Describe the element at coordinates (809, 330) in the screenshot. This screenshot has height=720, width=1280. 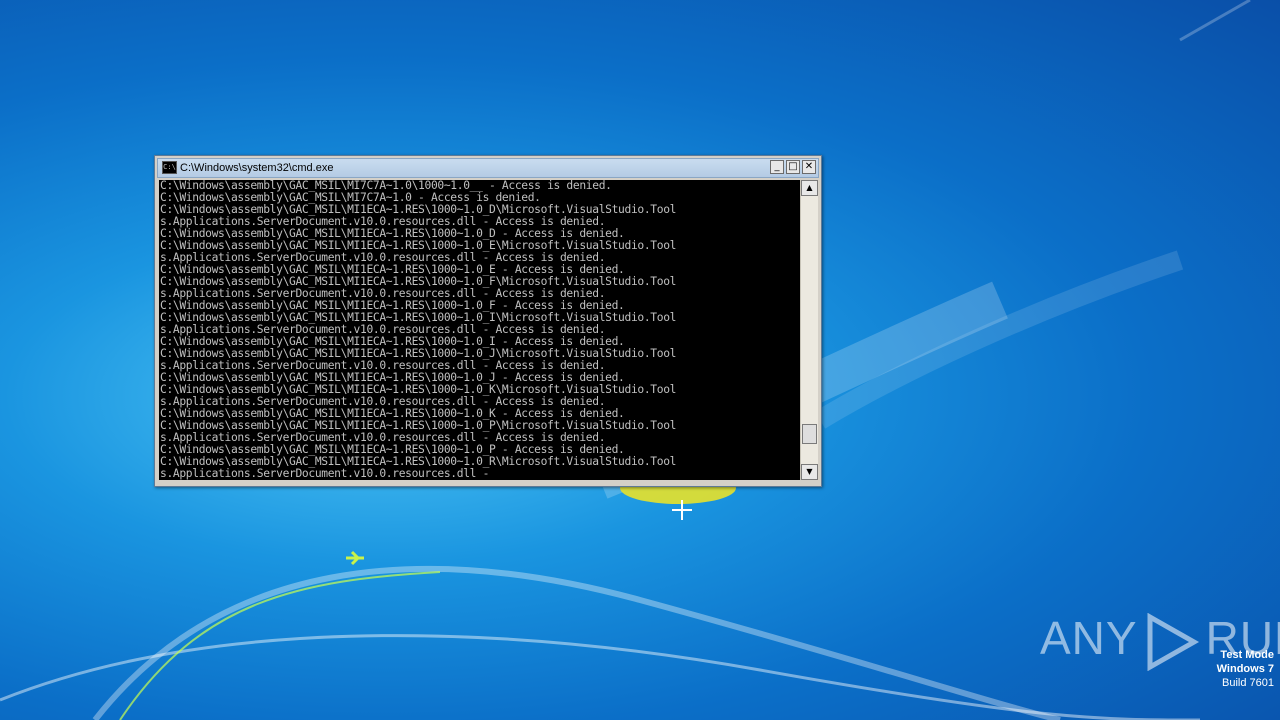
I see `vertical-scrollbar: ▲ ▼` at that location.